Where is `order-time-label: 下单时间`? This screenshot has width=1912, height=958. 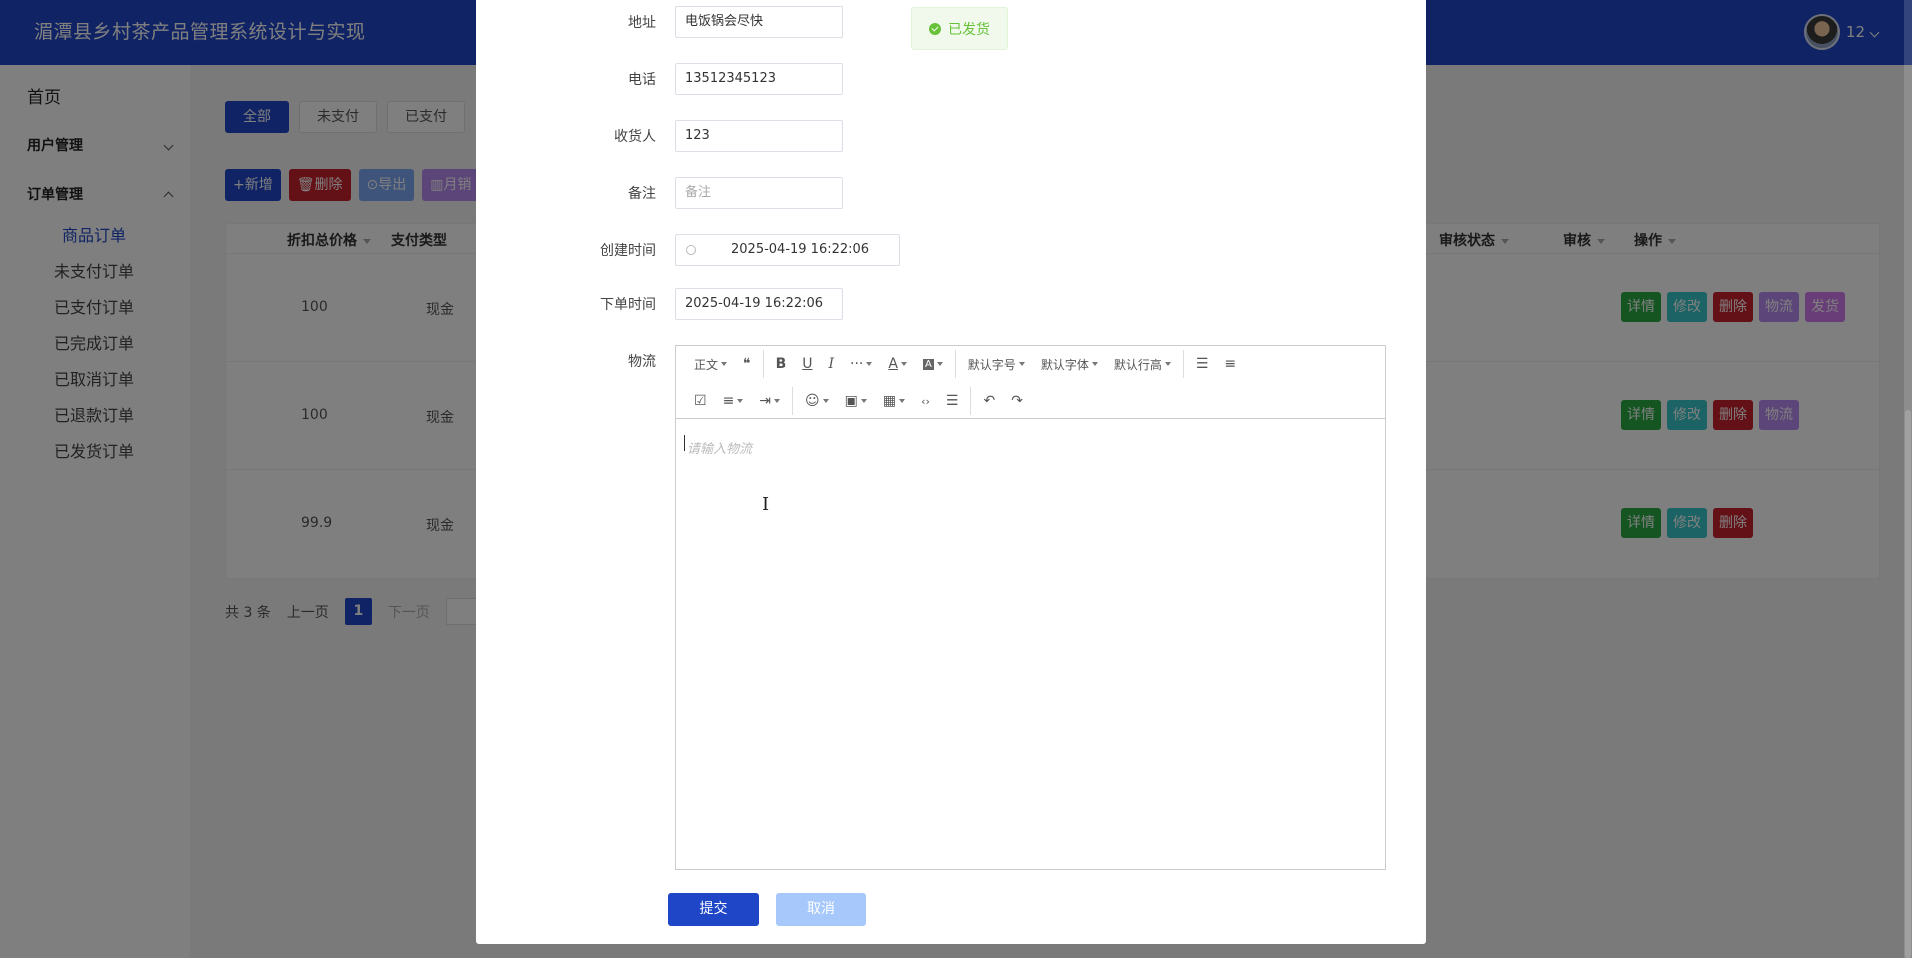
order-time-label: 下单时间 is located at coordinates (628, 305).